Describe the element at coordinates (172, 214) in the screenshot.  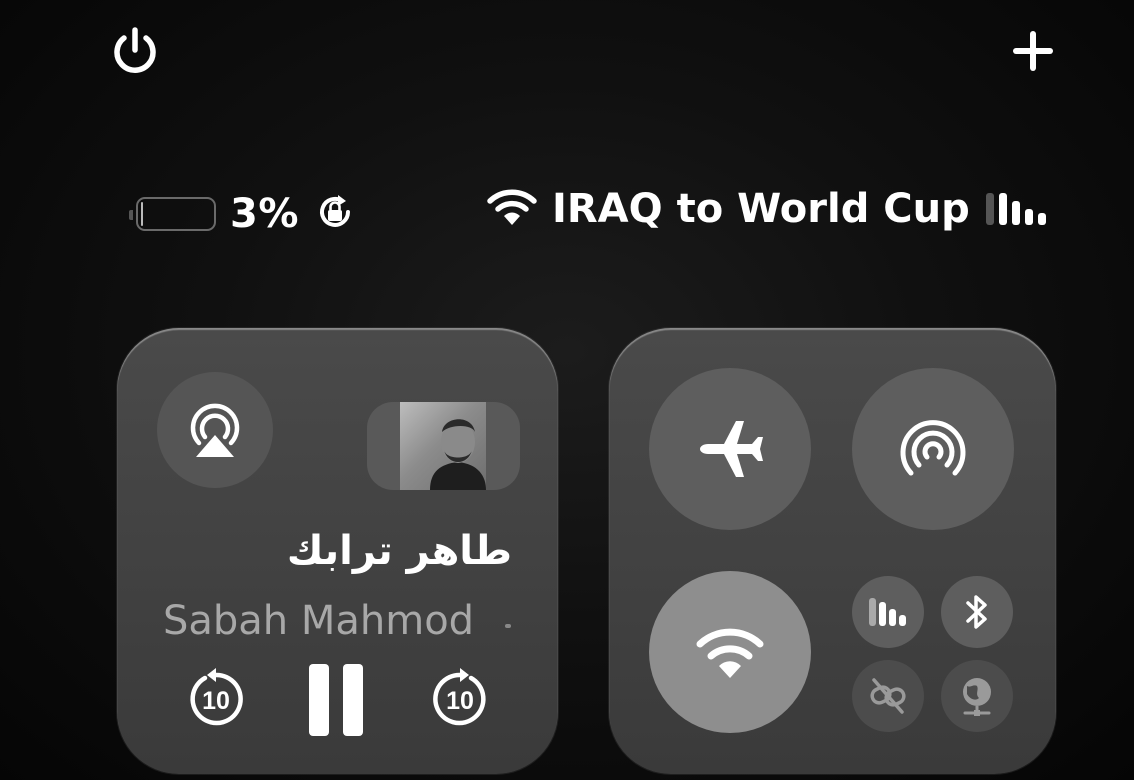
I see `battery-icon` at that location.